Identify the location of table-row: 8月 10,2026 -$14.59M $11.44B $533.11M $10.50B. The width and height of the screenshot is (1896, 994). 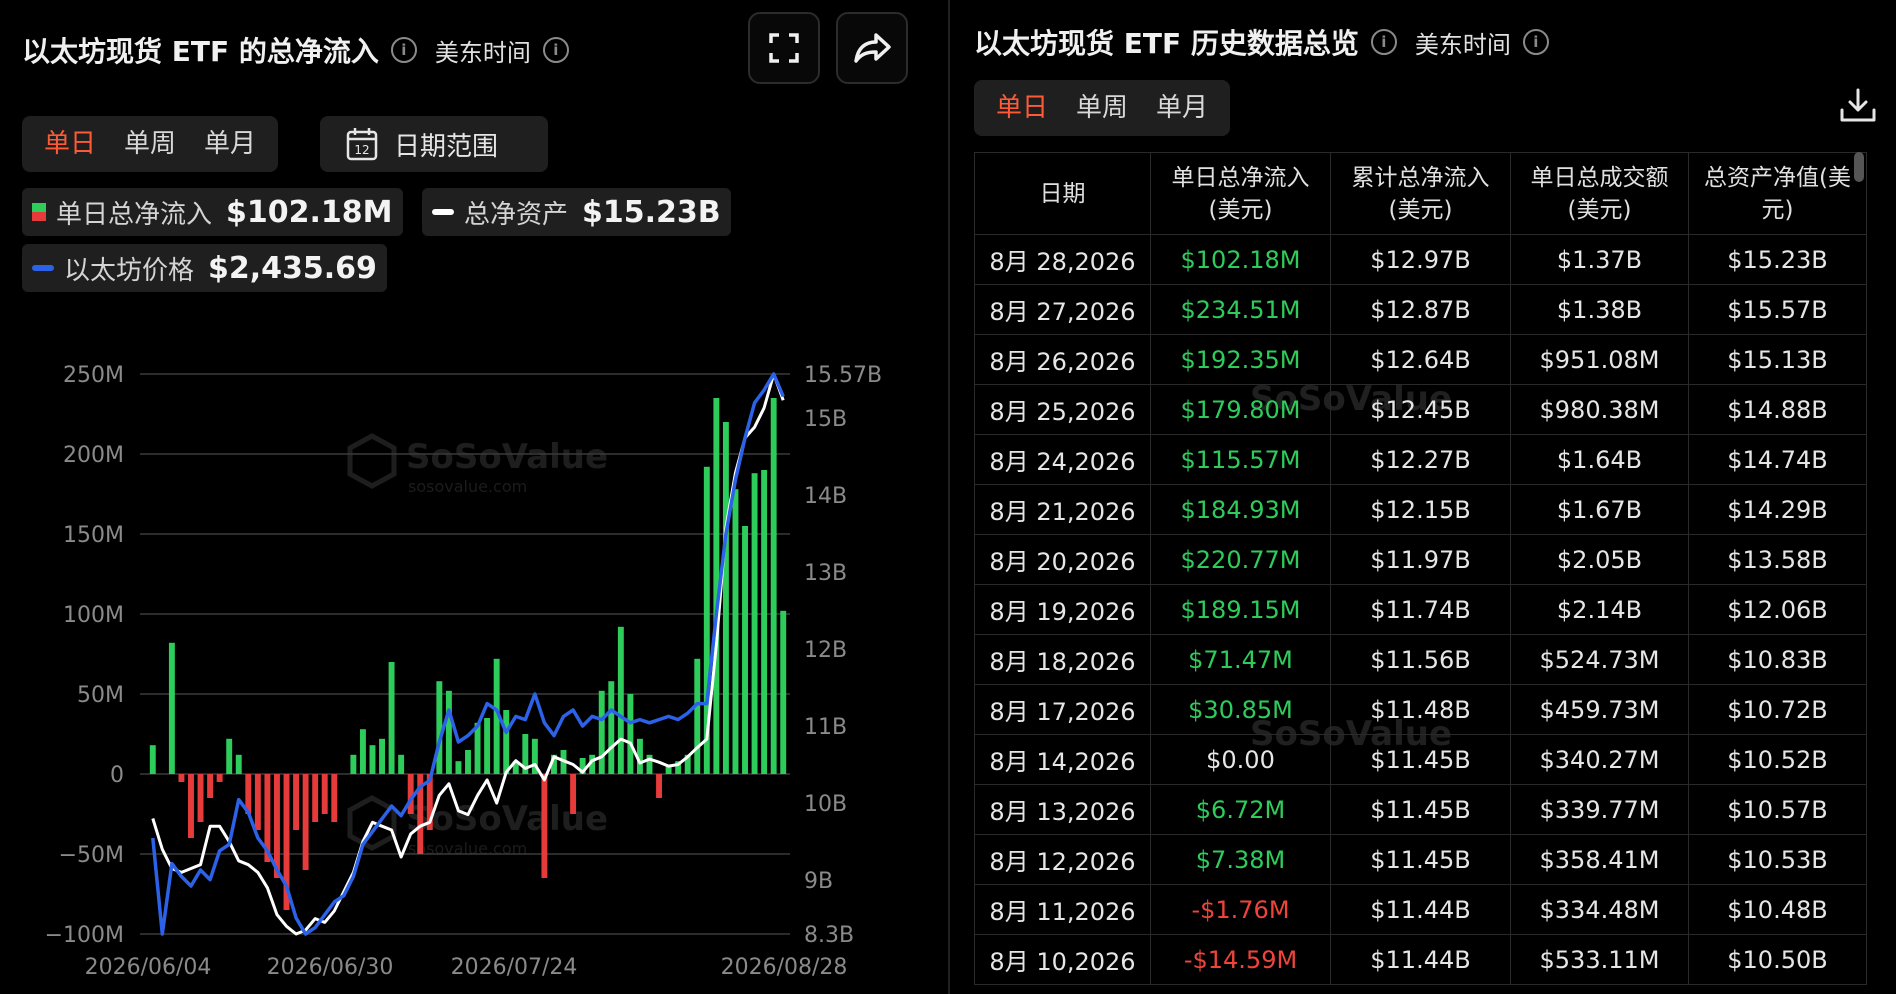
(1420, 959).